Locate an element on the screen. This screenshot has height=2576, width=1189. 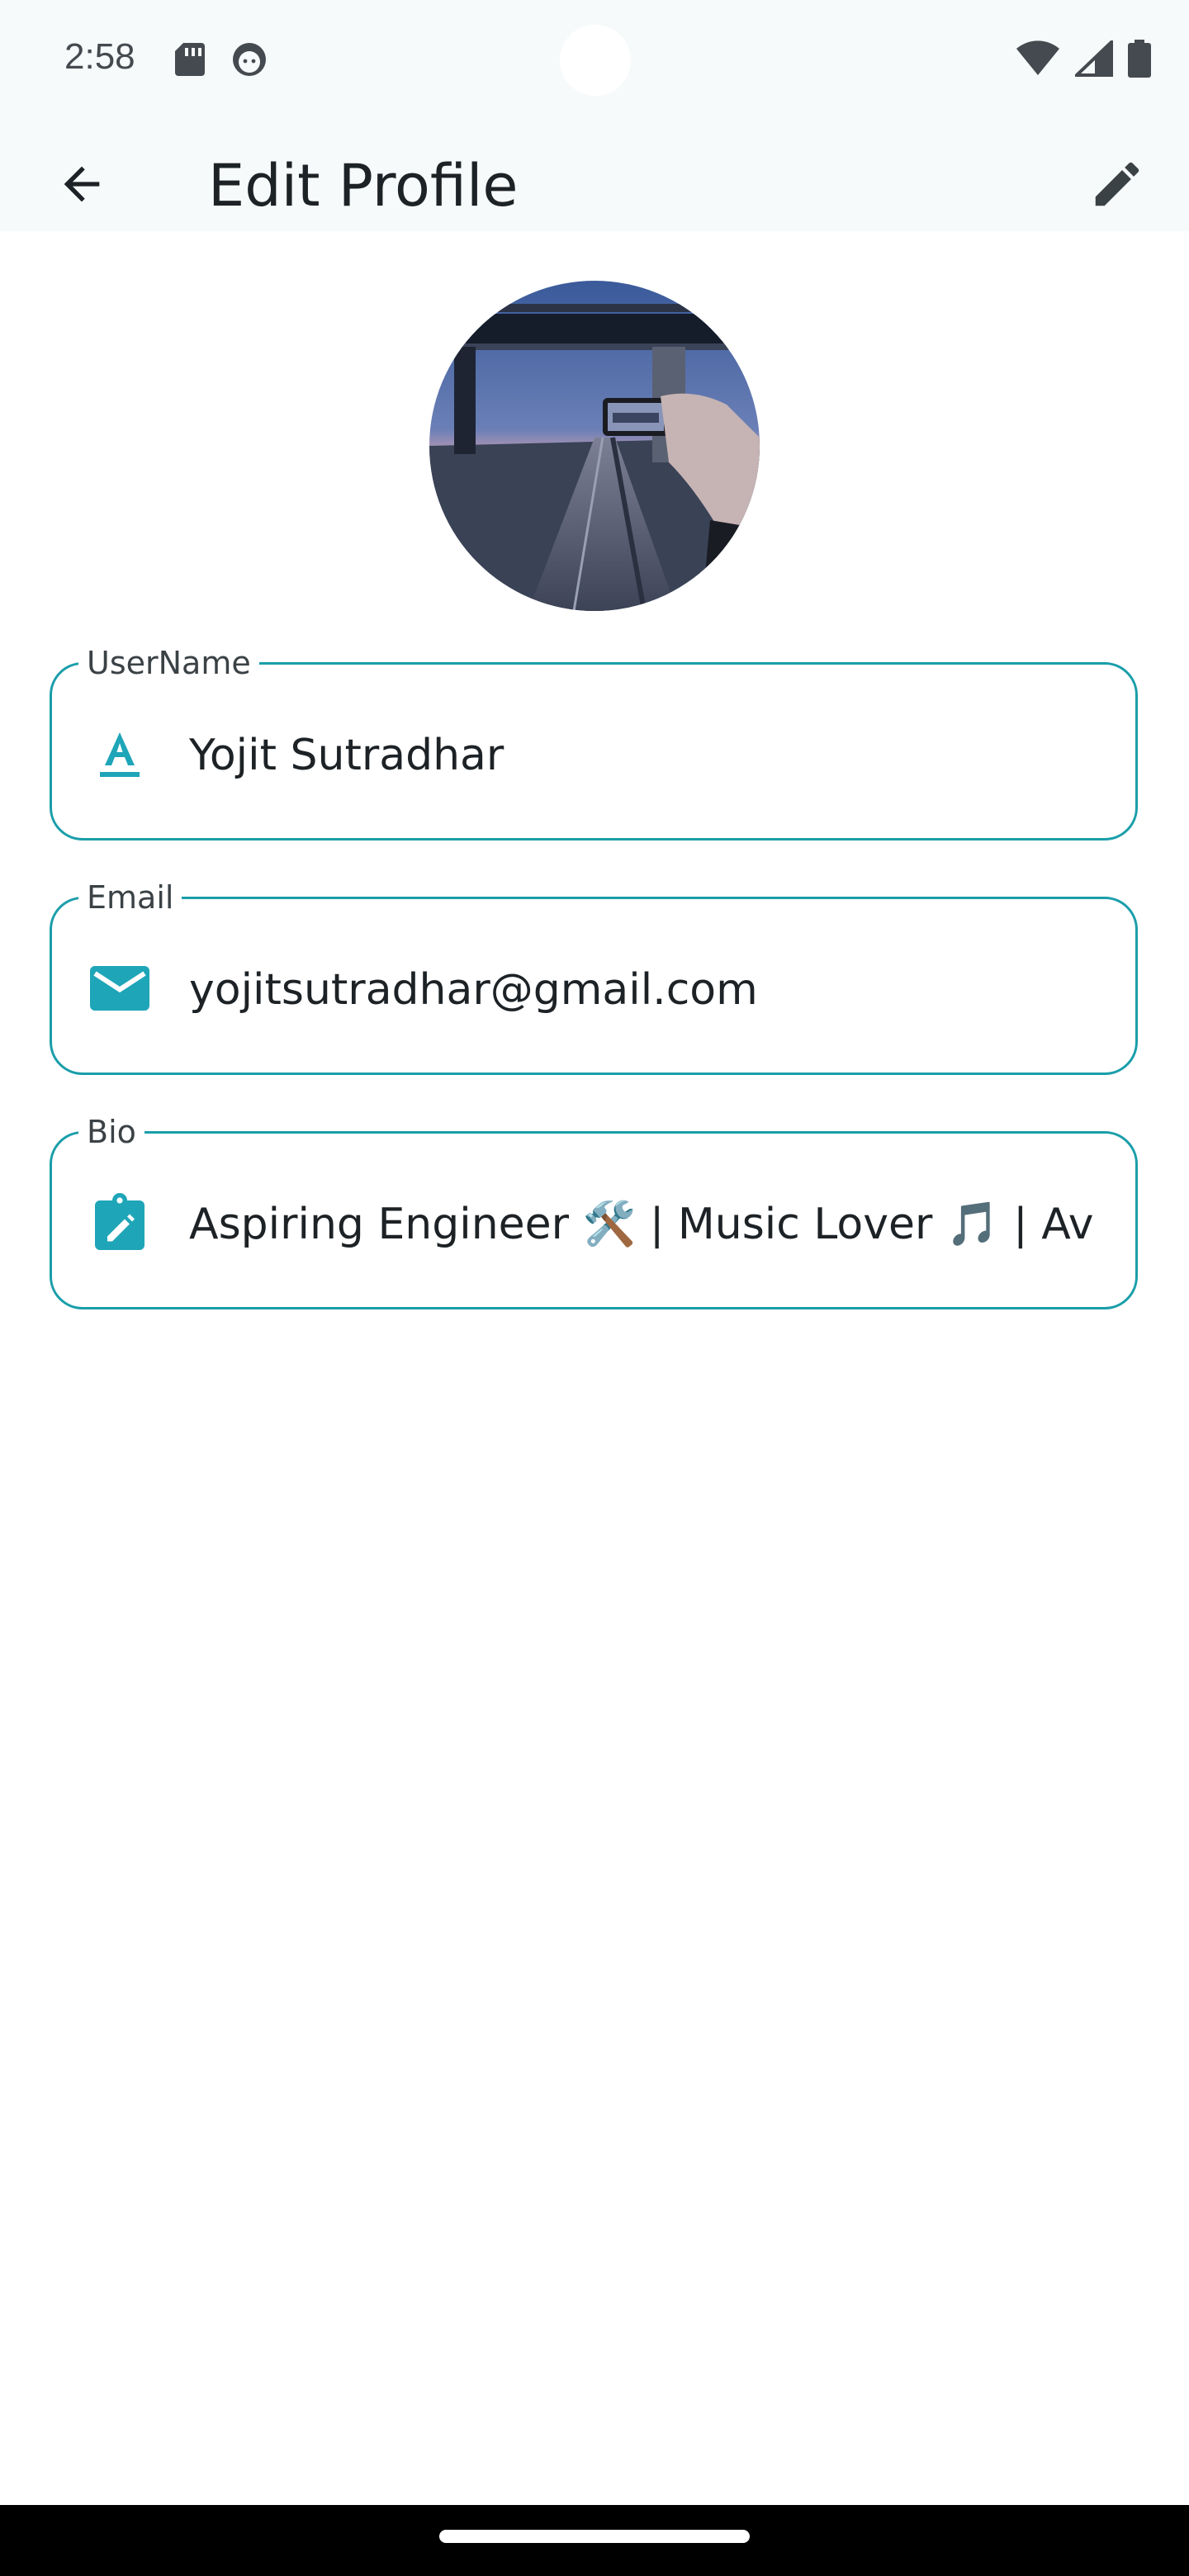
edit-note-icon is located at coordinates (119, 1222).